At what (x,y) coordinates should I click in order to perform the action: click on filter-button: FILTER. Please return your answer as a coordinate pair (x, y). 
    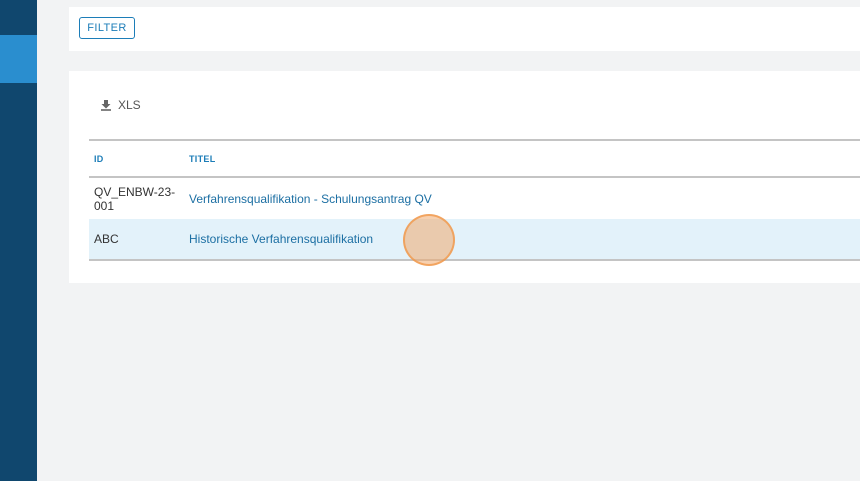
    Looking at the image, I should click on (107, 28).